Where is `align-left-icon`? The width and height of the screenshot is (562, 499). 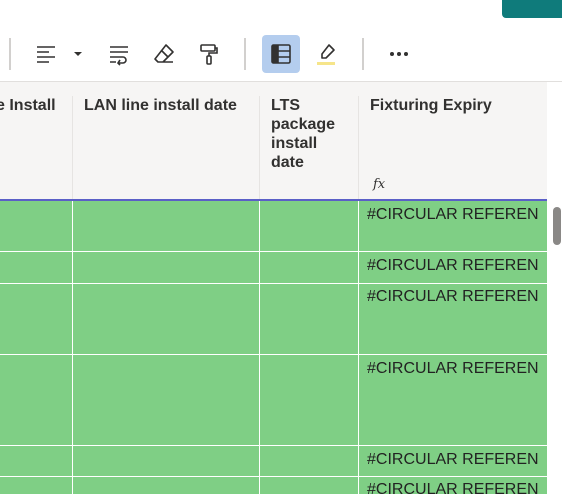
align-left-icon is located at coordinates (46, 54).